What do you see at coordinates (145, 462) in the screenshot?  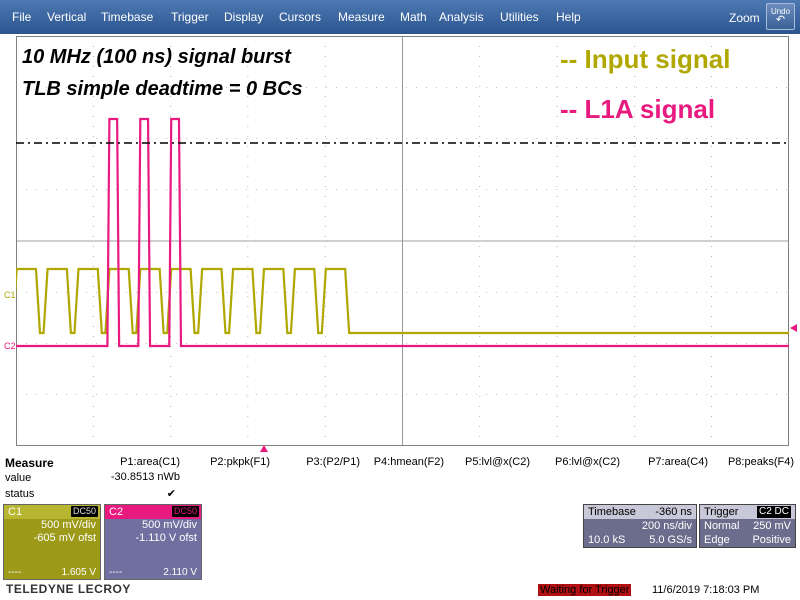 I see `measure-p1-label: P1:area(C1)` at bounding box center [145, 462].